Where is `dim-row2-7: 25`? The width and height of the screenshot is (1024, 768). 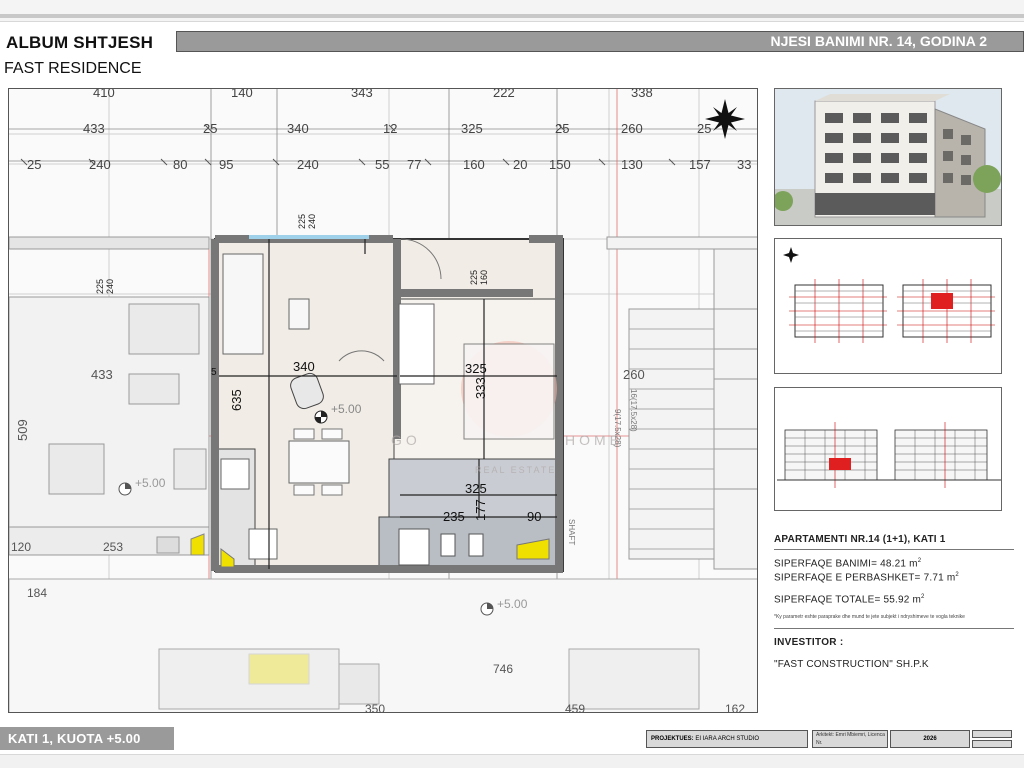
dim-row2-7: 25 is located at coordinates (704, 128).